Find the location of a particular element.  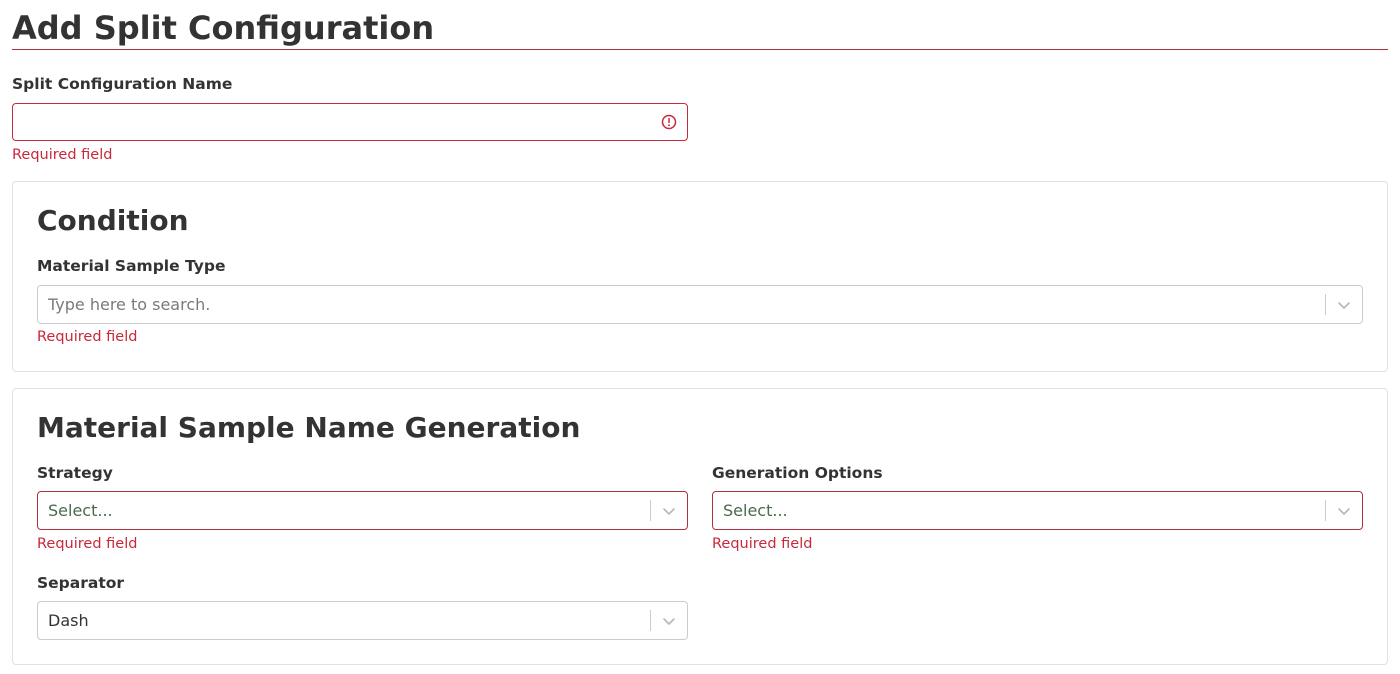

material-sample-type-label: Material Sample Type is located at coordinates (131, 266).